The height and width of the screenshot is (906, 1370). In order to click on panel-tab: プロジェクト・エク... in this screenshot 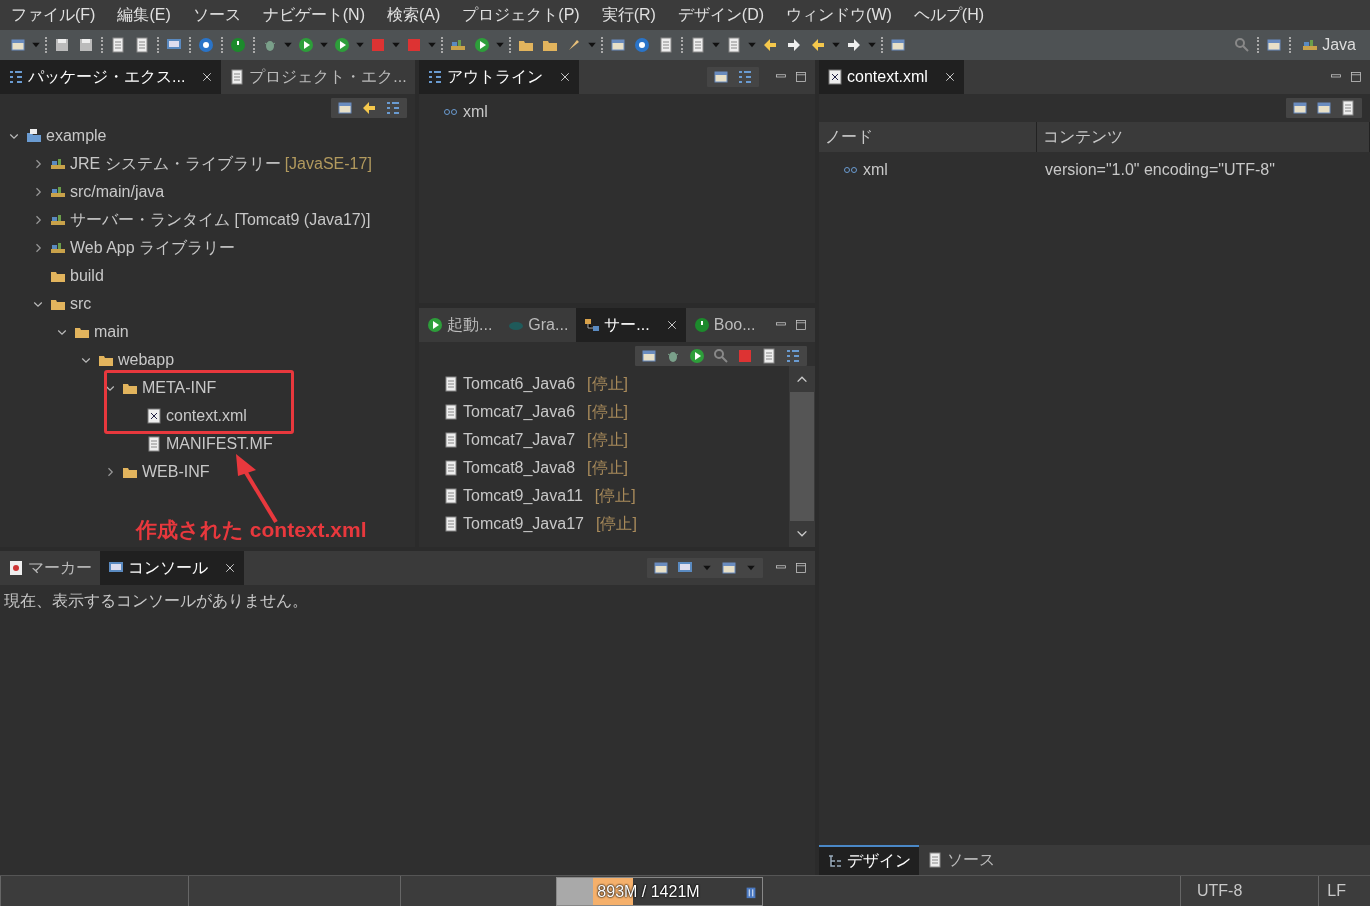, I will do `click(318, 77)`.